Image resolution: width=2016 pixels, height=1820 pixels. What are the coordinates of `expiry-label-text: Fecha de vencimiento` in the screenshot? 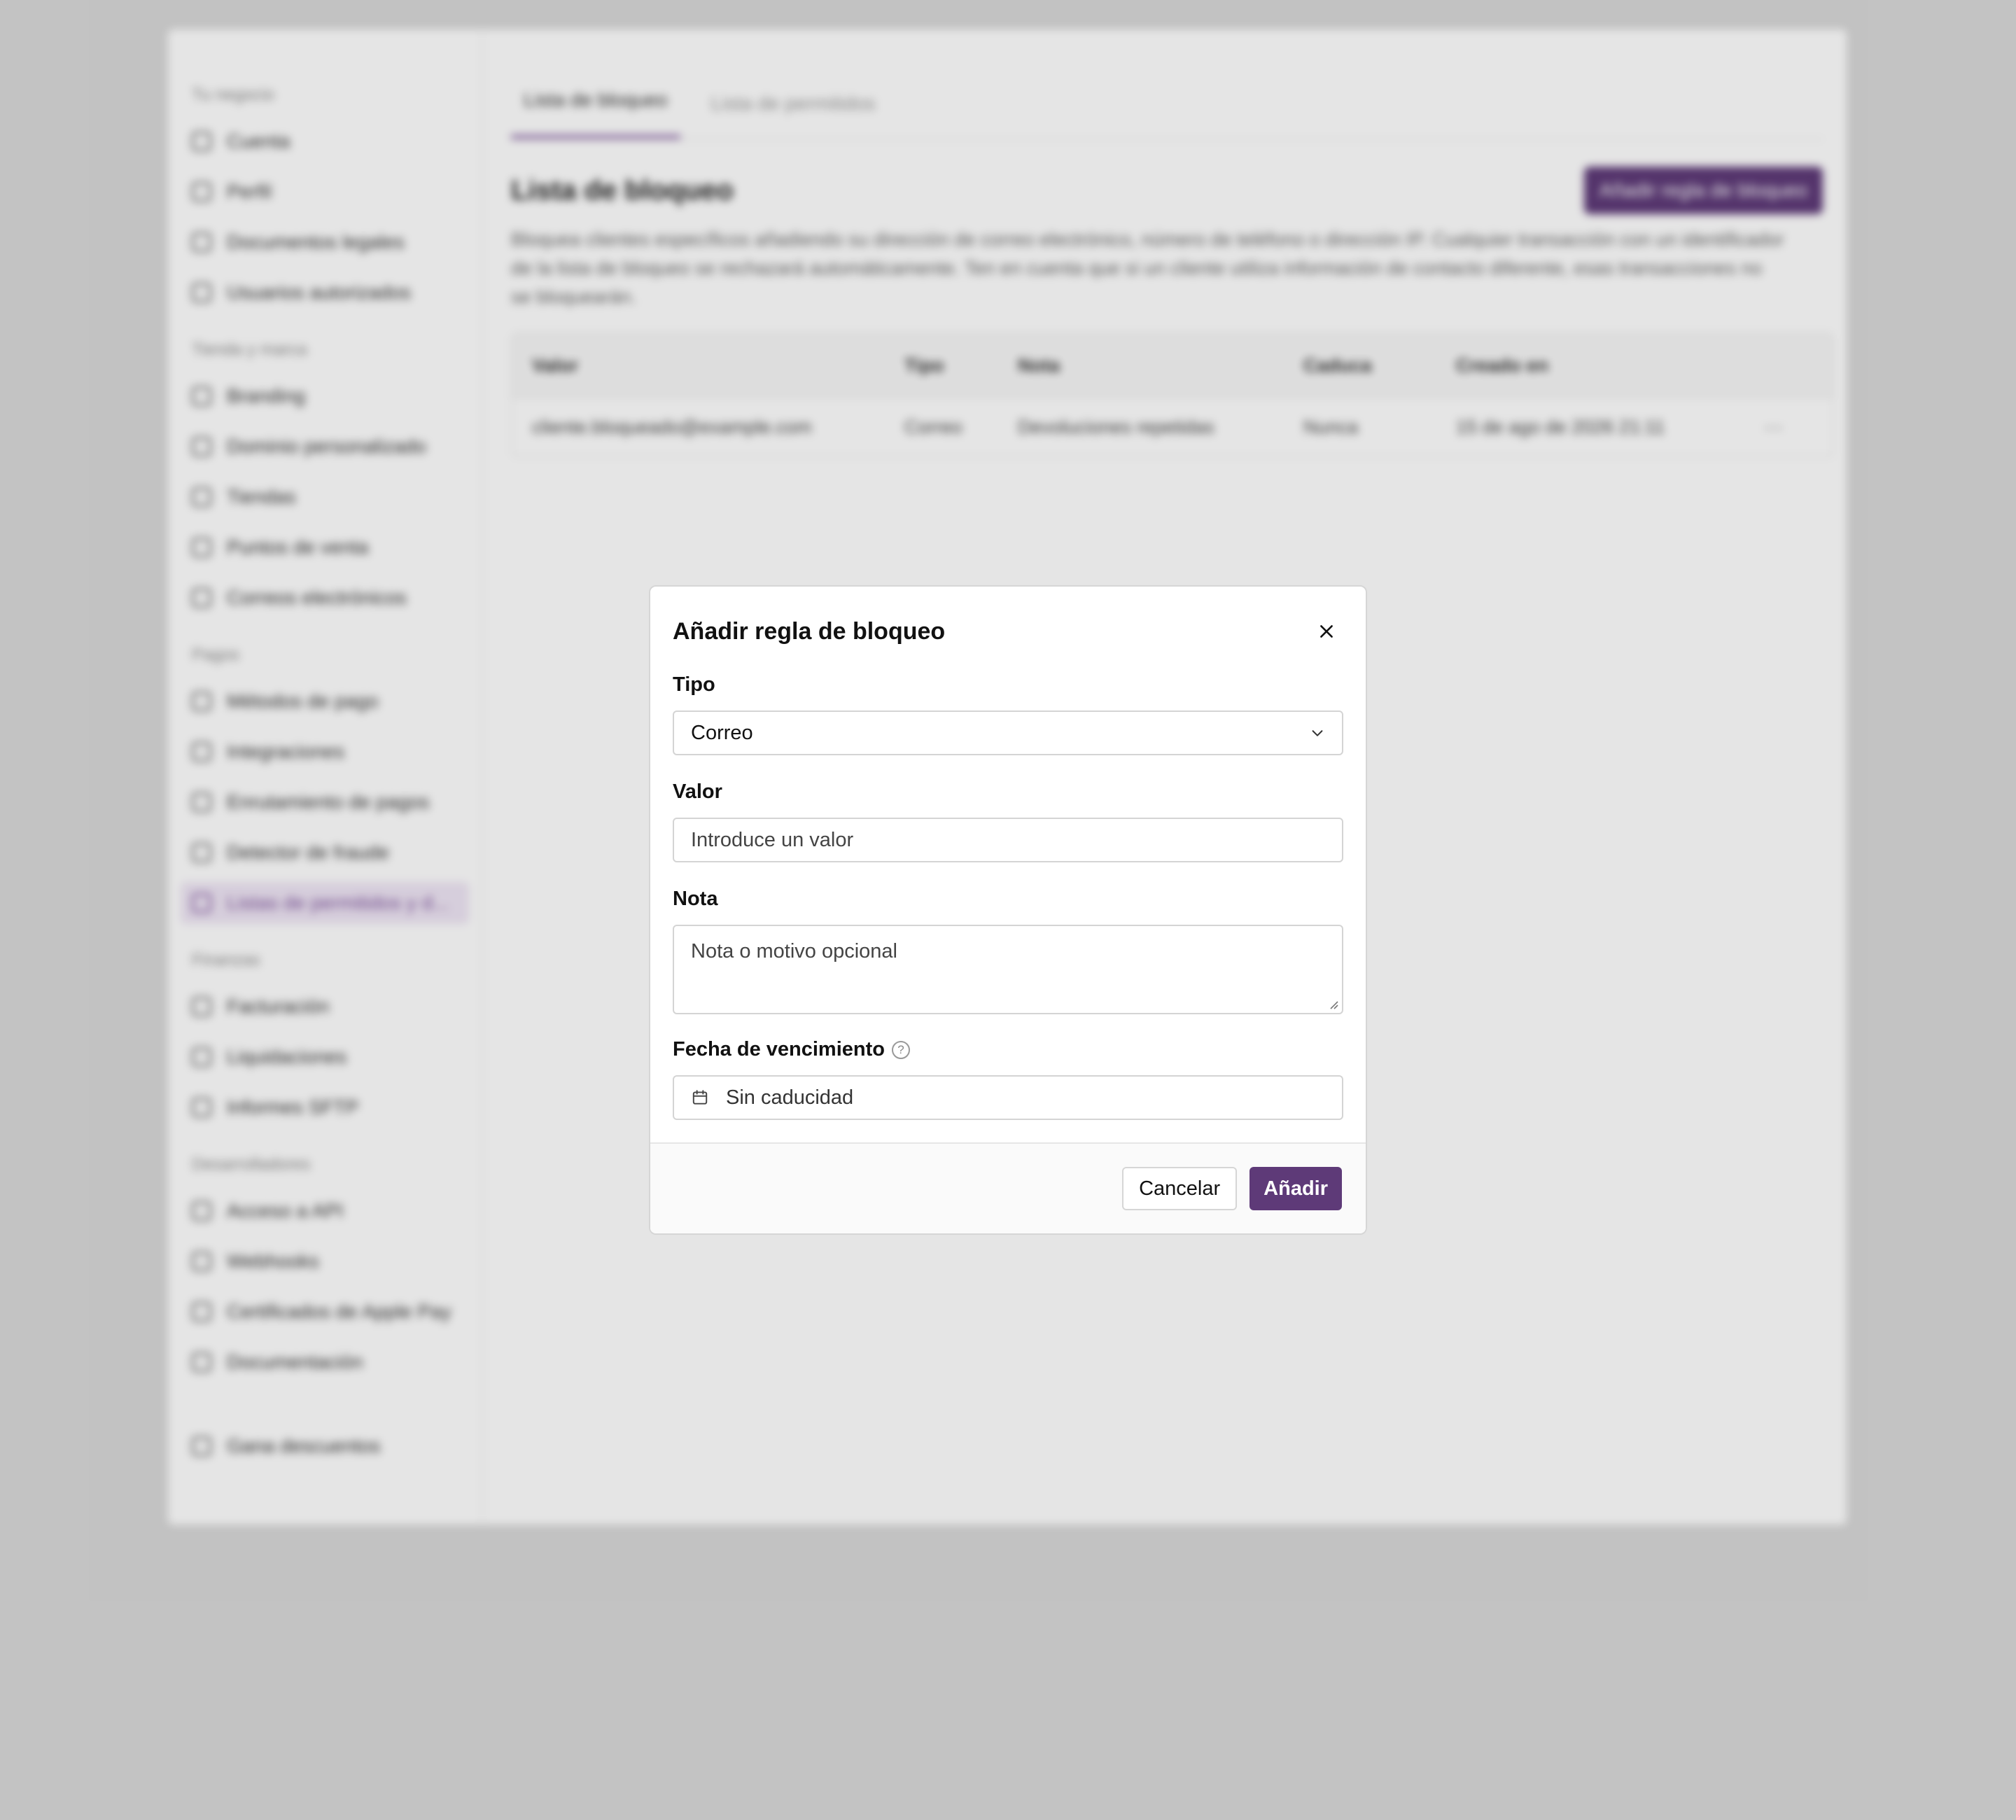 It's located at (779, 1049).